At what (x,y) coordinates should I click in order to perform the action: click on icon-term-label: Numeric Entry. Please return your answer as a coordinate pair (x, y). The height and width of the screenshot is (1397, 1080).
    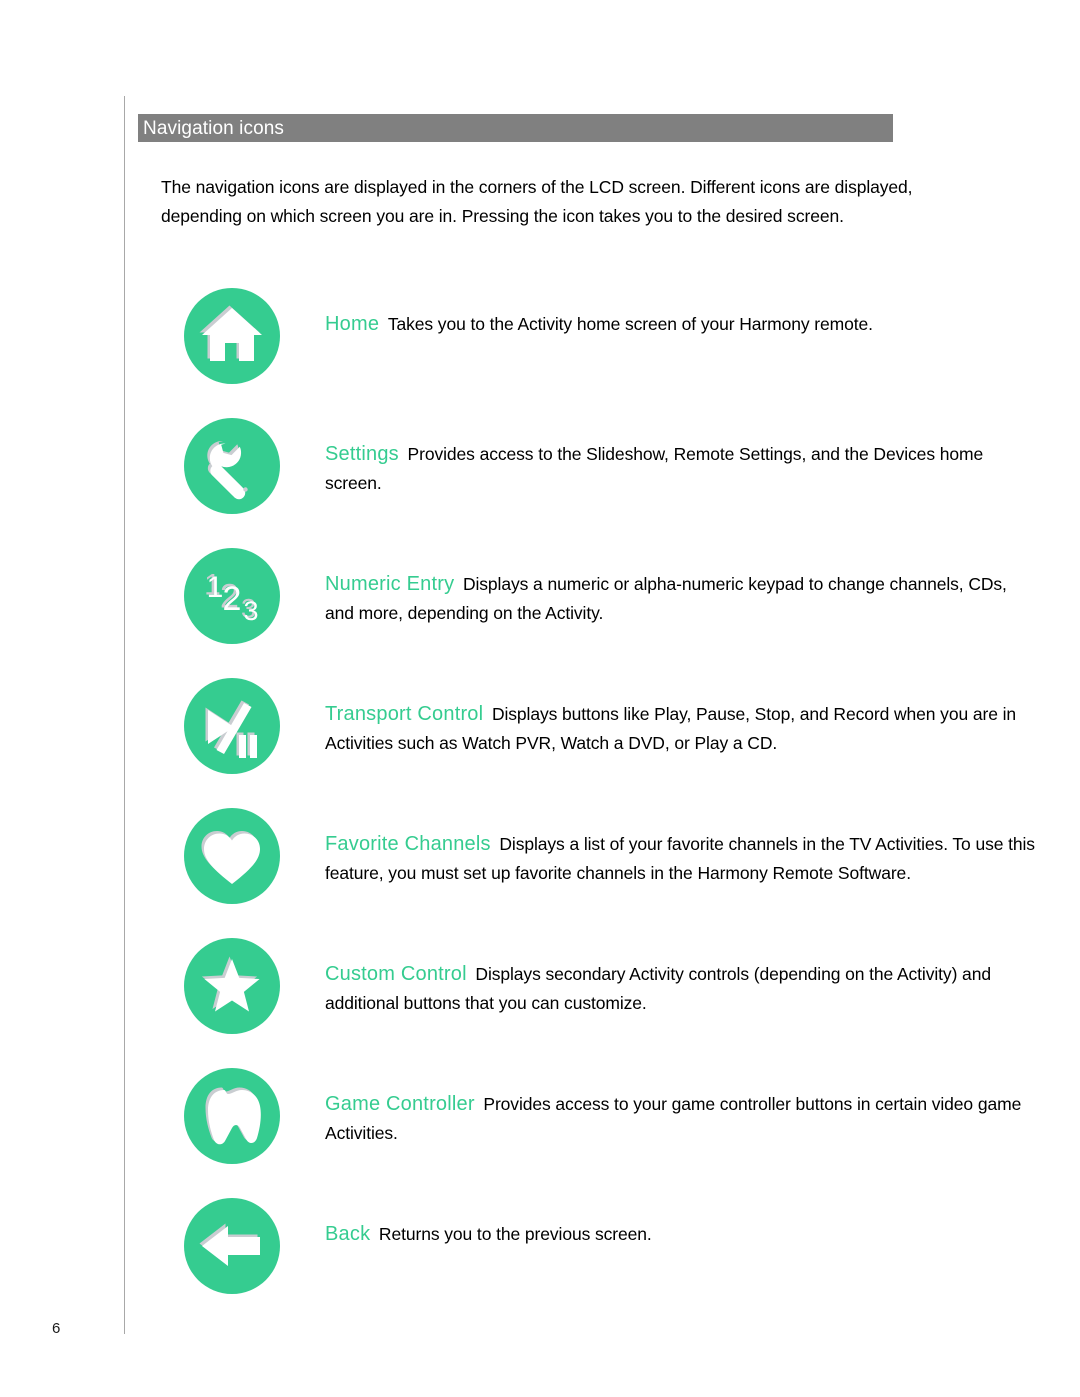
    Looking at the image, I should click on (390, 584).